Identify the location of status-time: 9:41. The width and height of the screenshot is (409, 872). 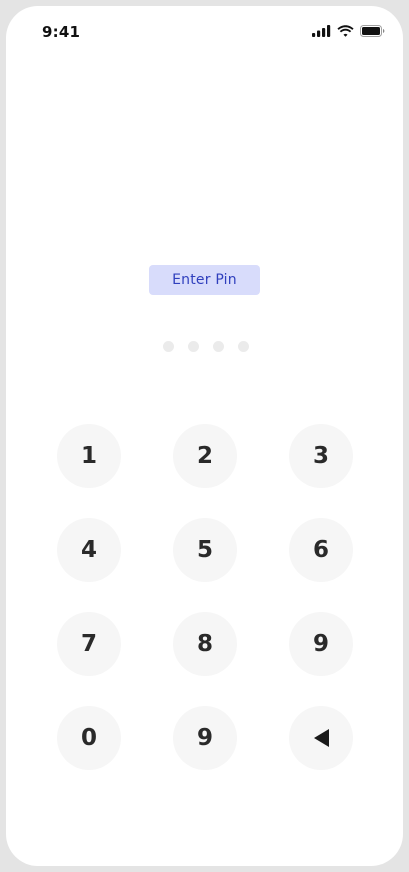
(61, 32).